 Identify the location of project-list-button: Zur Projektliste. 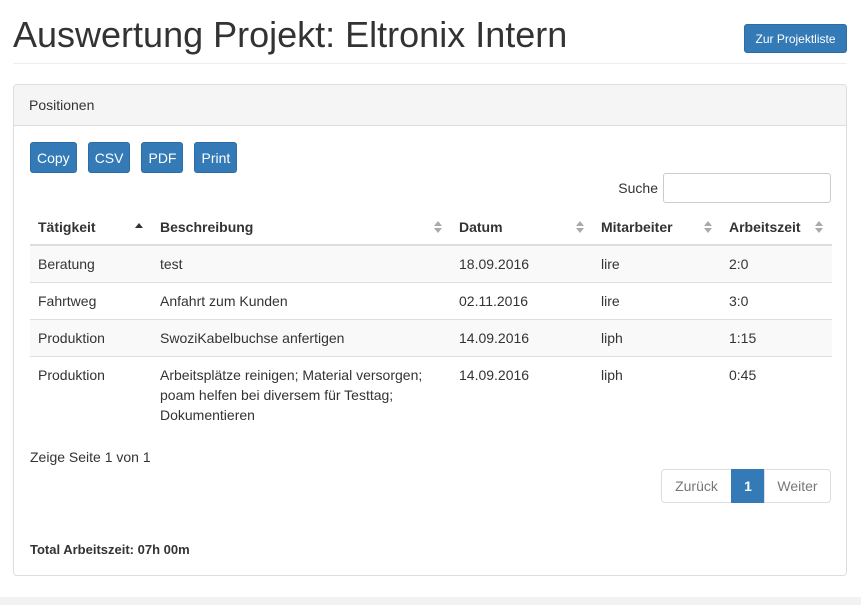
(795, 38).